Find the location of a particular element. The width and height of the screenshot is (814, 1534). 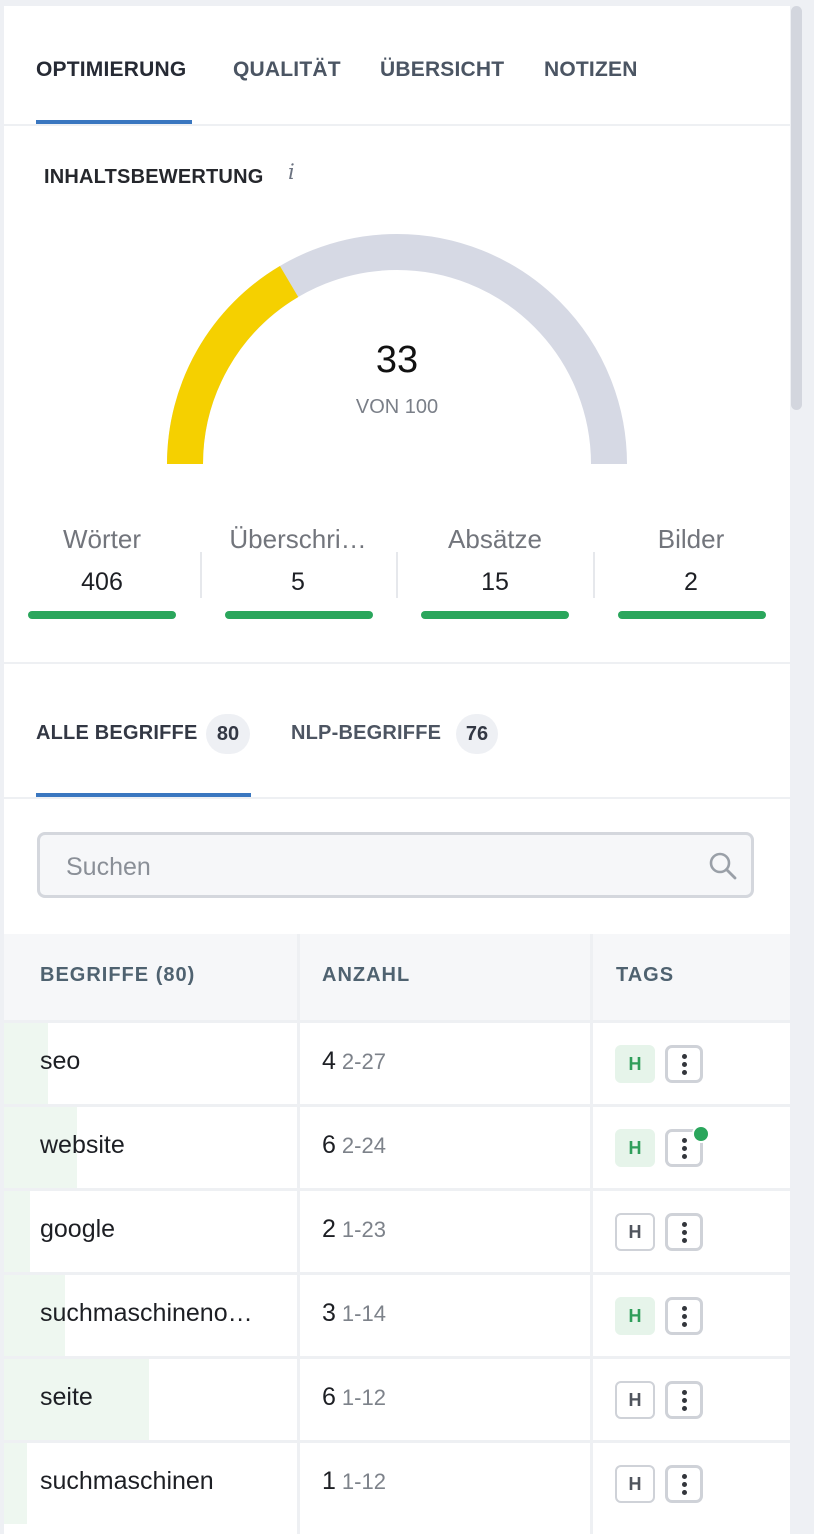

tab-nlp-terms: NLP-BEGRIFFE is located at coordinates (366, 733).